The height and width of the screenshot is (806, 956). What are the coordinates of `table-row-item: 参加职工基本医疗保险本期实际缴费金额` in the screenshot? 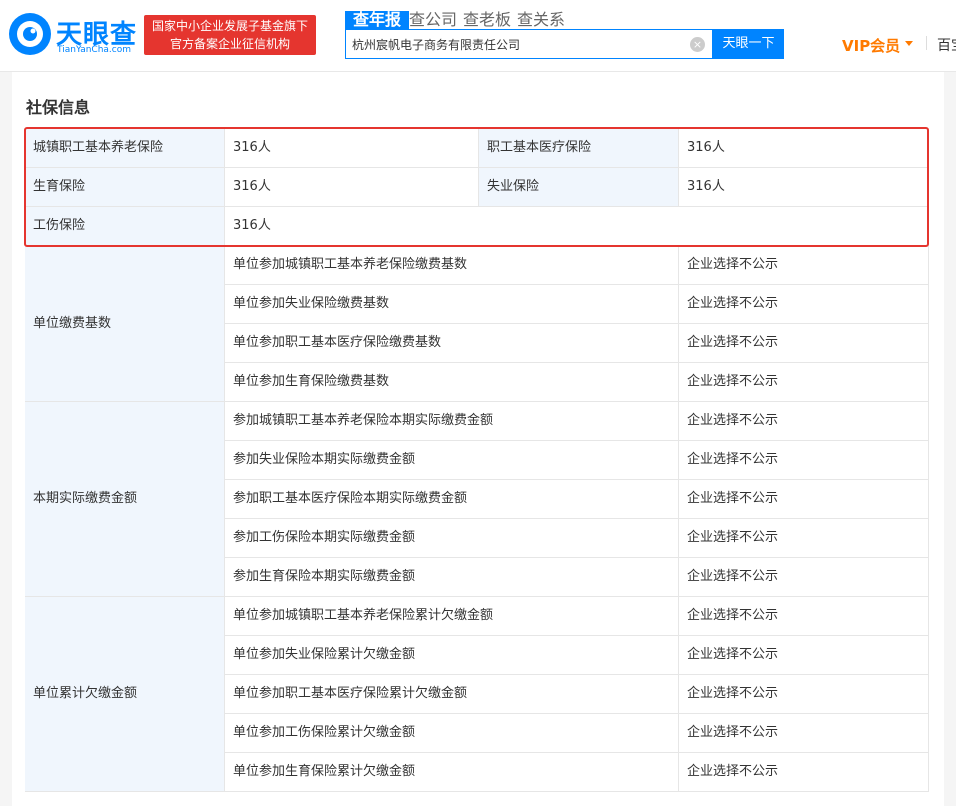 It's located at (452, 499).